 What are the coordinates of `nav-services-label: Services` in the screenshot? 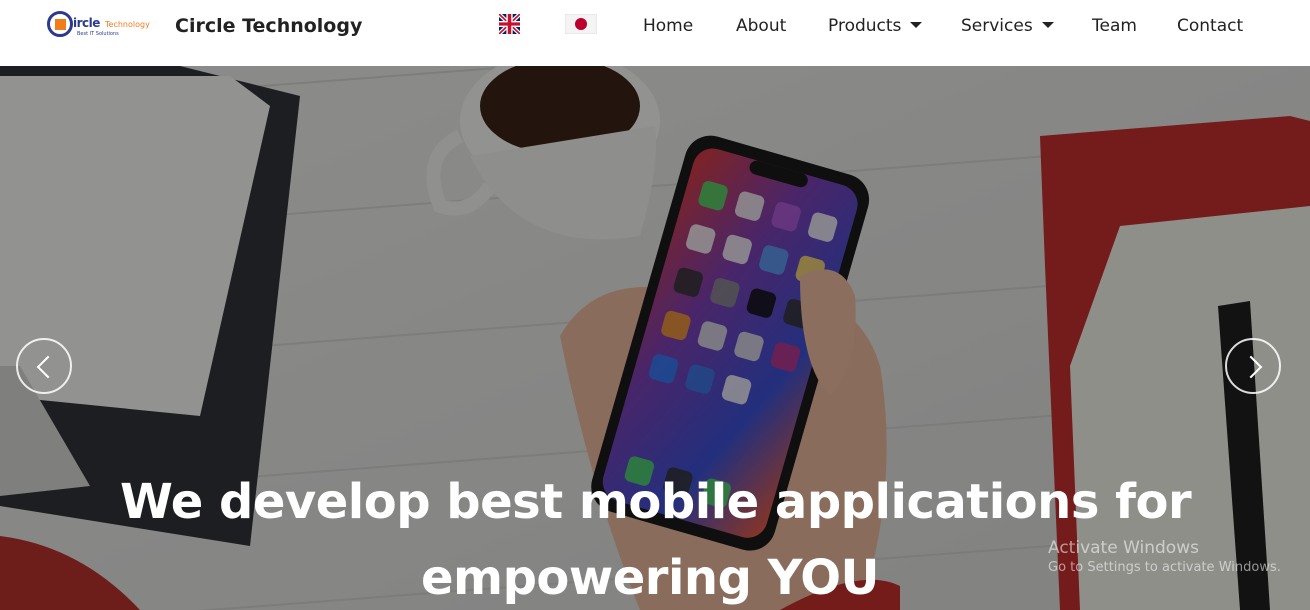 It's located at (997, 26).